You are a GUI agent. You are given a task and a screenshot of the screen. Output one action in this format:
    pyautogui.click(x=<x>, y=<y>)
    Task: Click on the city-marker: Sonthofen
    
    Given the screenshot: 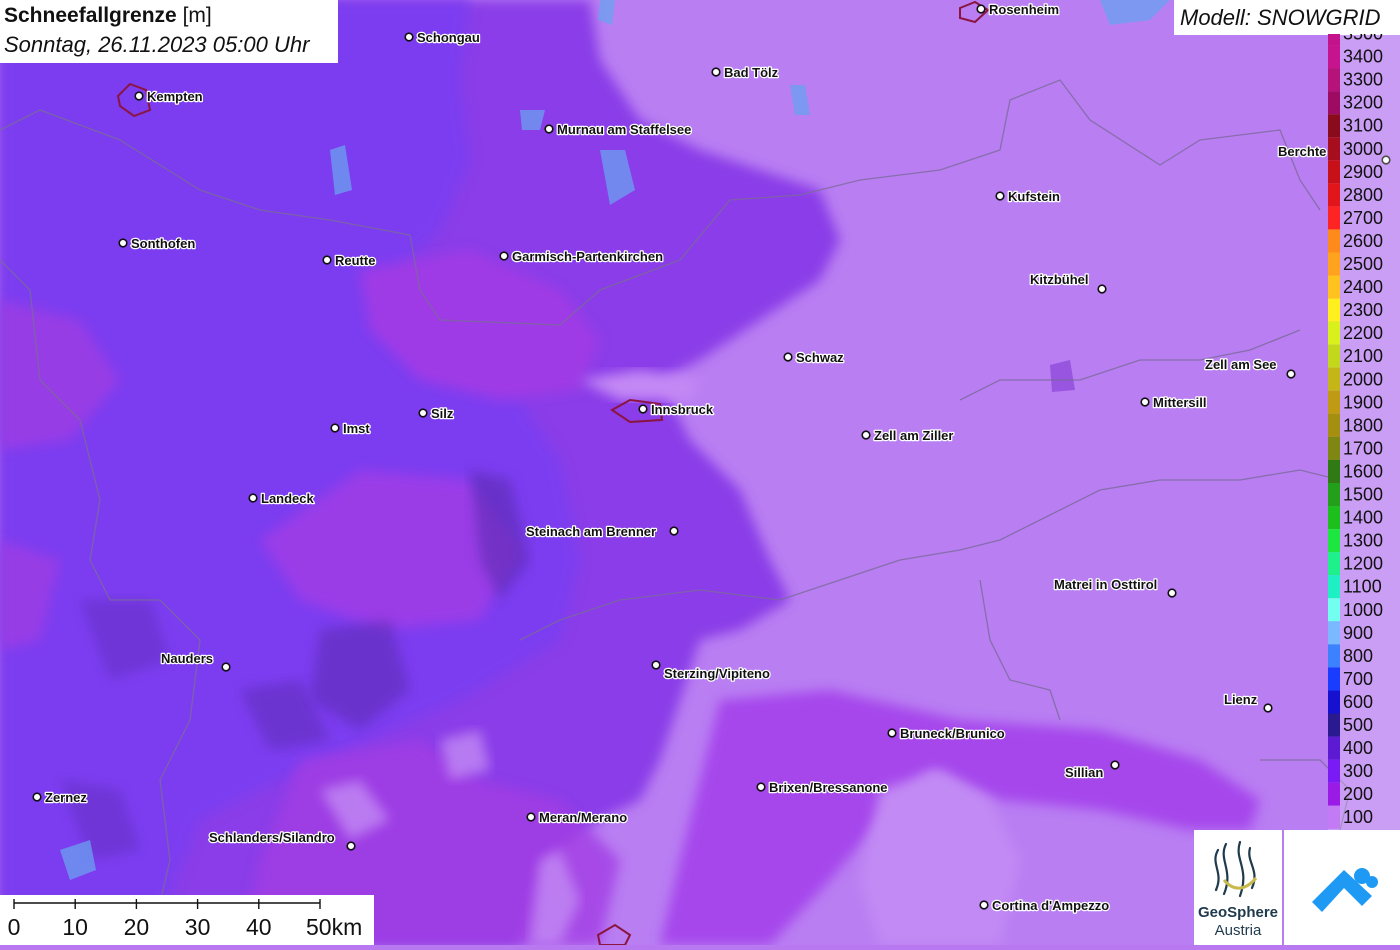 What is the action you would take?
    pyautogui.click(x=157, y=243)
    